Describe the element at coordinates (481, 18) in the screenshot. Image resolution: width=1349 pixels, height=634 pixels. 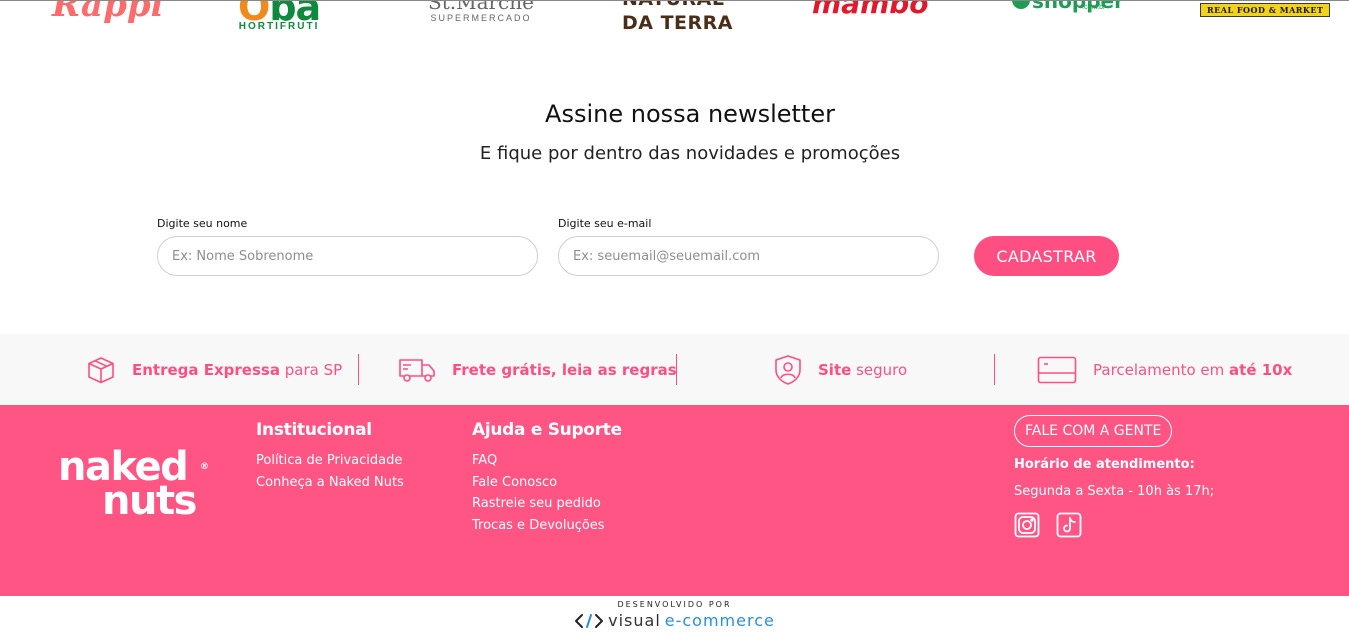
I see `supermercado-logo-sub: SUPERMERCADO` at that location.